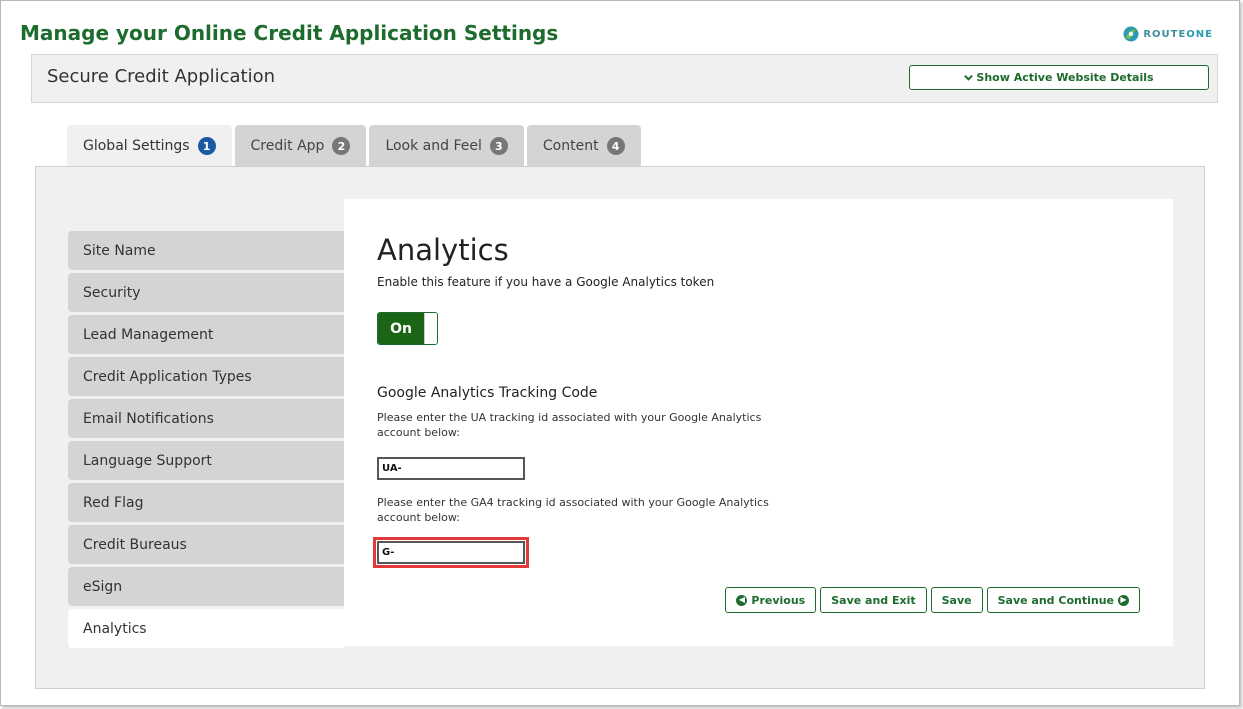 The image size is (1243, 709). What do you see at coordinates (206, 292) in the screenshot?
I see `sidebar-item-security: Security` at bounding box center [206, 292].